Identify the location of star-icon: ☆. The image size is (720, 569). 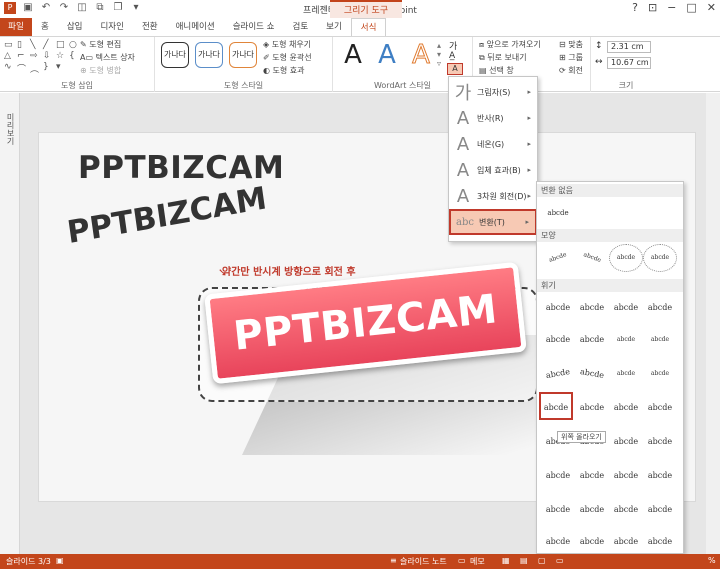
(62, 56).